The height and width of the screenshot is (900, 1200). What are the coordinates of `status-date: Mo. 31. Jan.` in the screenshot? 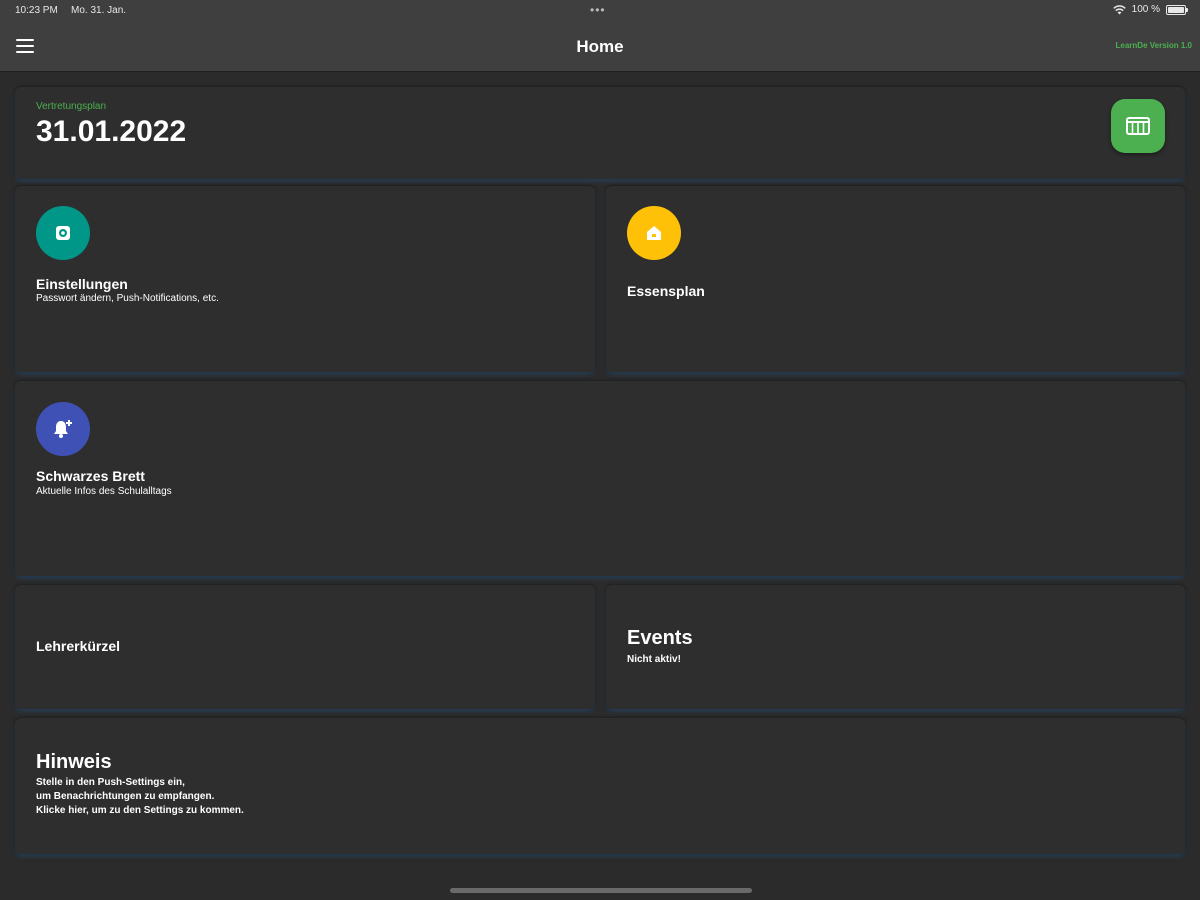 It's located at (99, 10).